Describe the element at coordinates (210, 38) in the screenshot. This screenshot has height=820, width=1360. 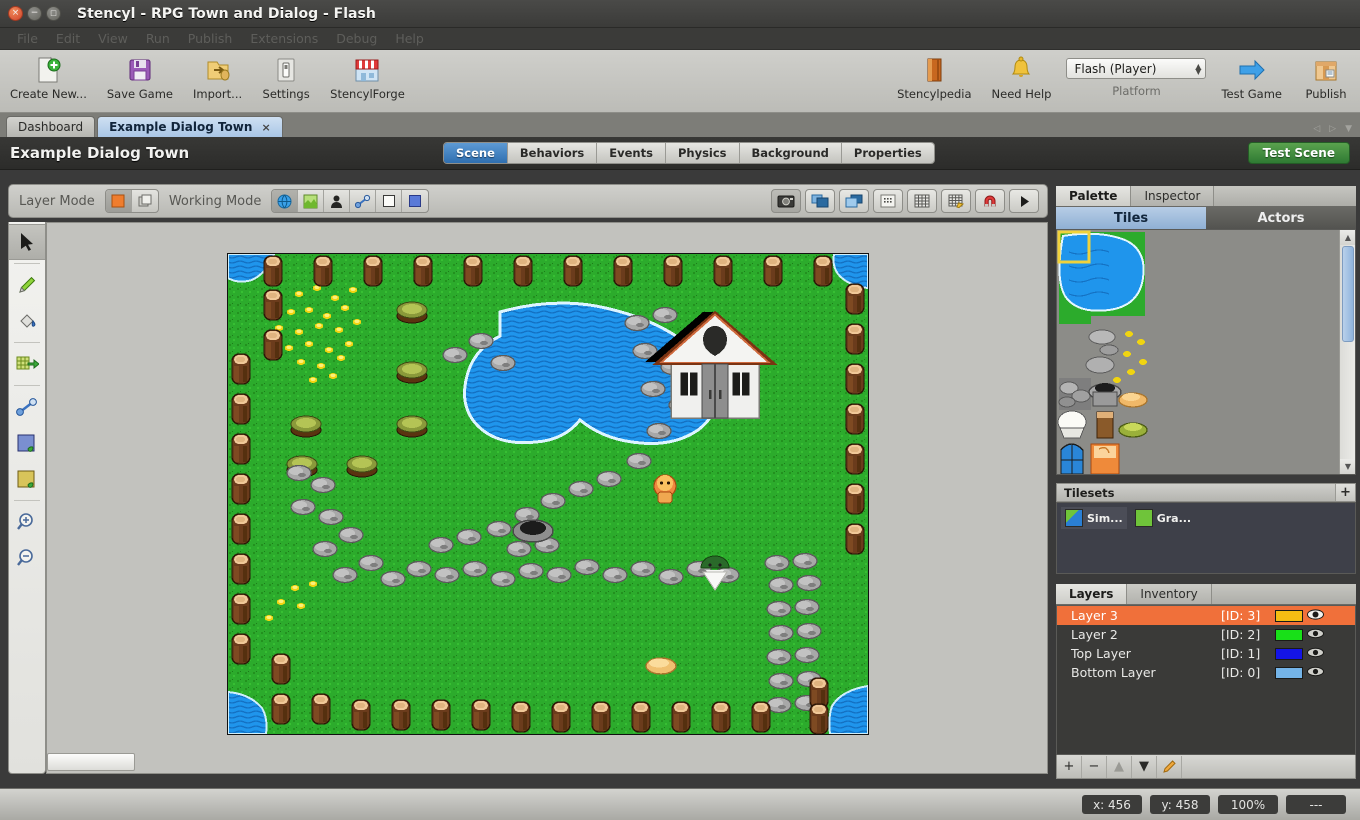
I see `menu-publish: Publish` at that location.